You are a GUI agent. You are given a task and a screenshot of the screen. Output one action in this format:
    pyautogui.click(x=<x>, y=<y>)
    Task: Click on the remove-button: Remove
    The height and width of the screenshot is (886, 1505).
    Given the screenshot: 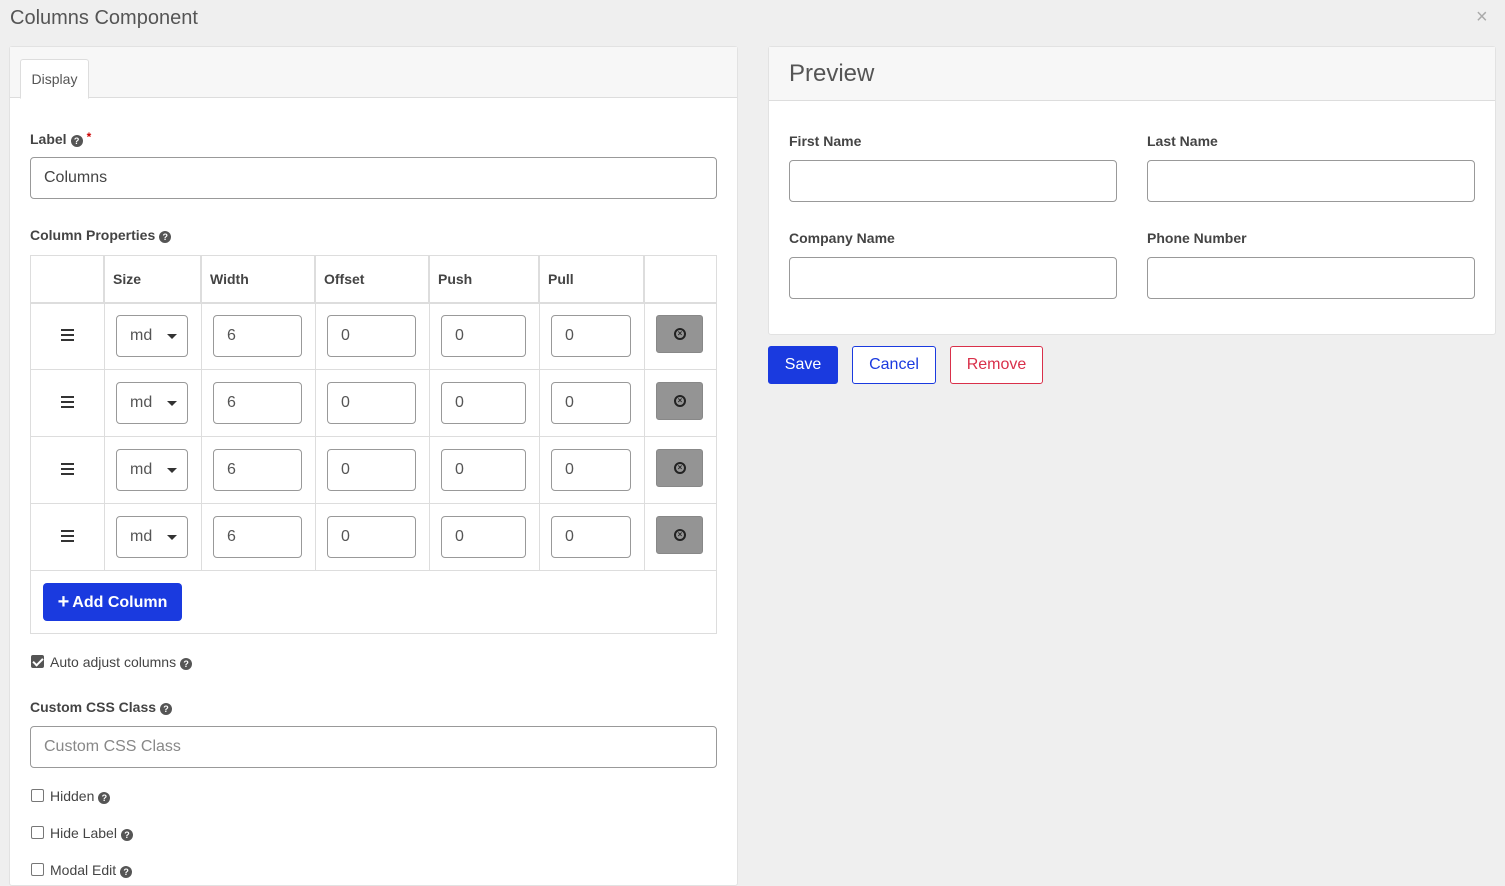 What is the action you would take?
    pyautogui.click(x=996, y=365)
    